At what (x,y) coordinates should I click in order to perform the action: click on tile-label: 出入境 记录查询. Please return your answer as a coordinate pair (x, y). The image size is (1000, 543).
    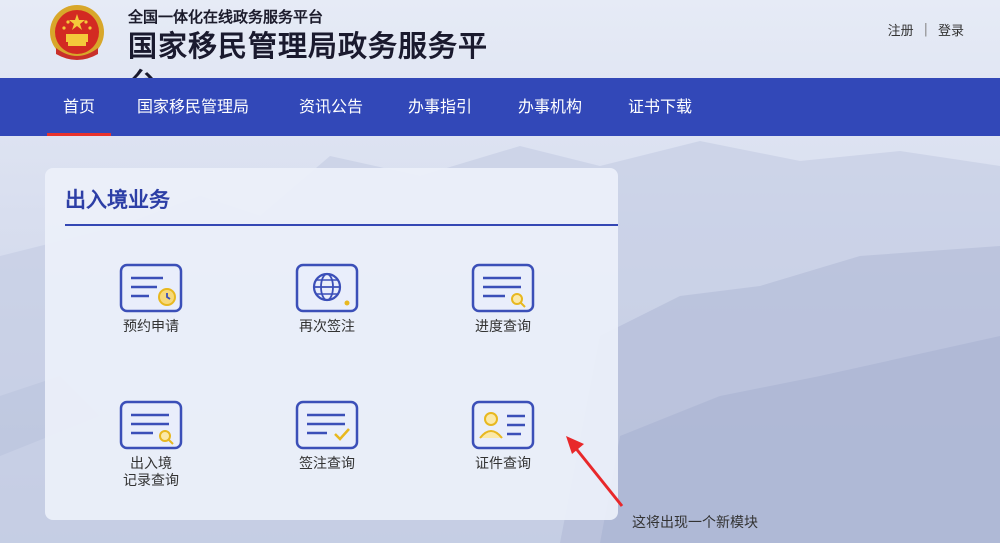
    Looking at the image, I should click on (151, 473).